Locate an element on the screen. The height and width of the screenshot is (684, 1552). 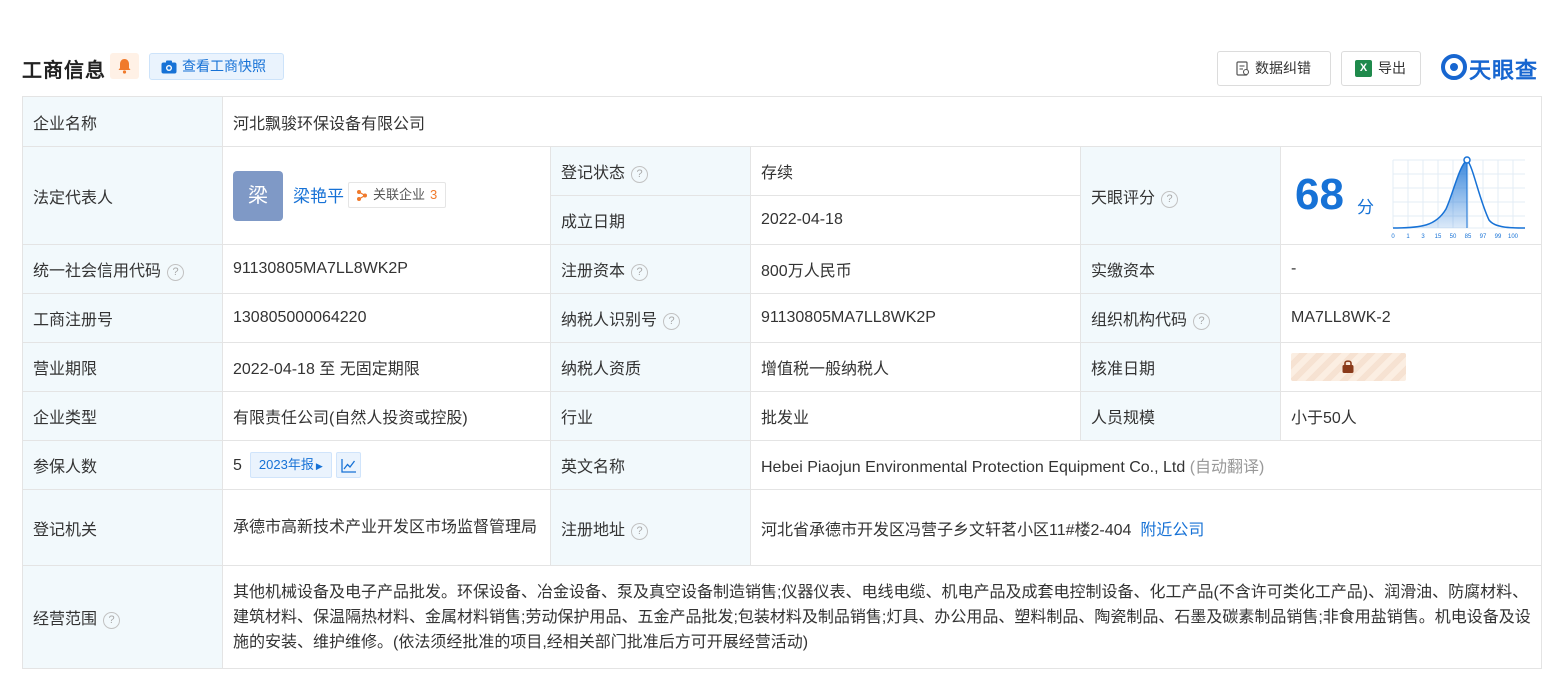
status-label: 登记状态 is located at coordinates (593, 173).